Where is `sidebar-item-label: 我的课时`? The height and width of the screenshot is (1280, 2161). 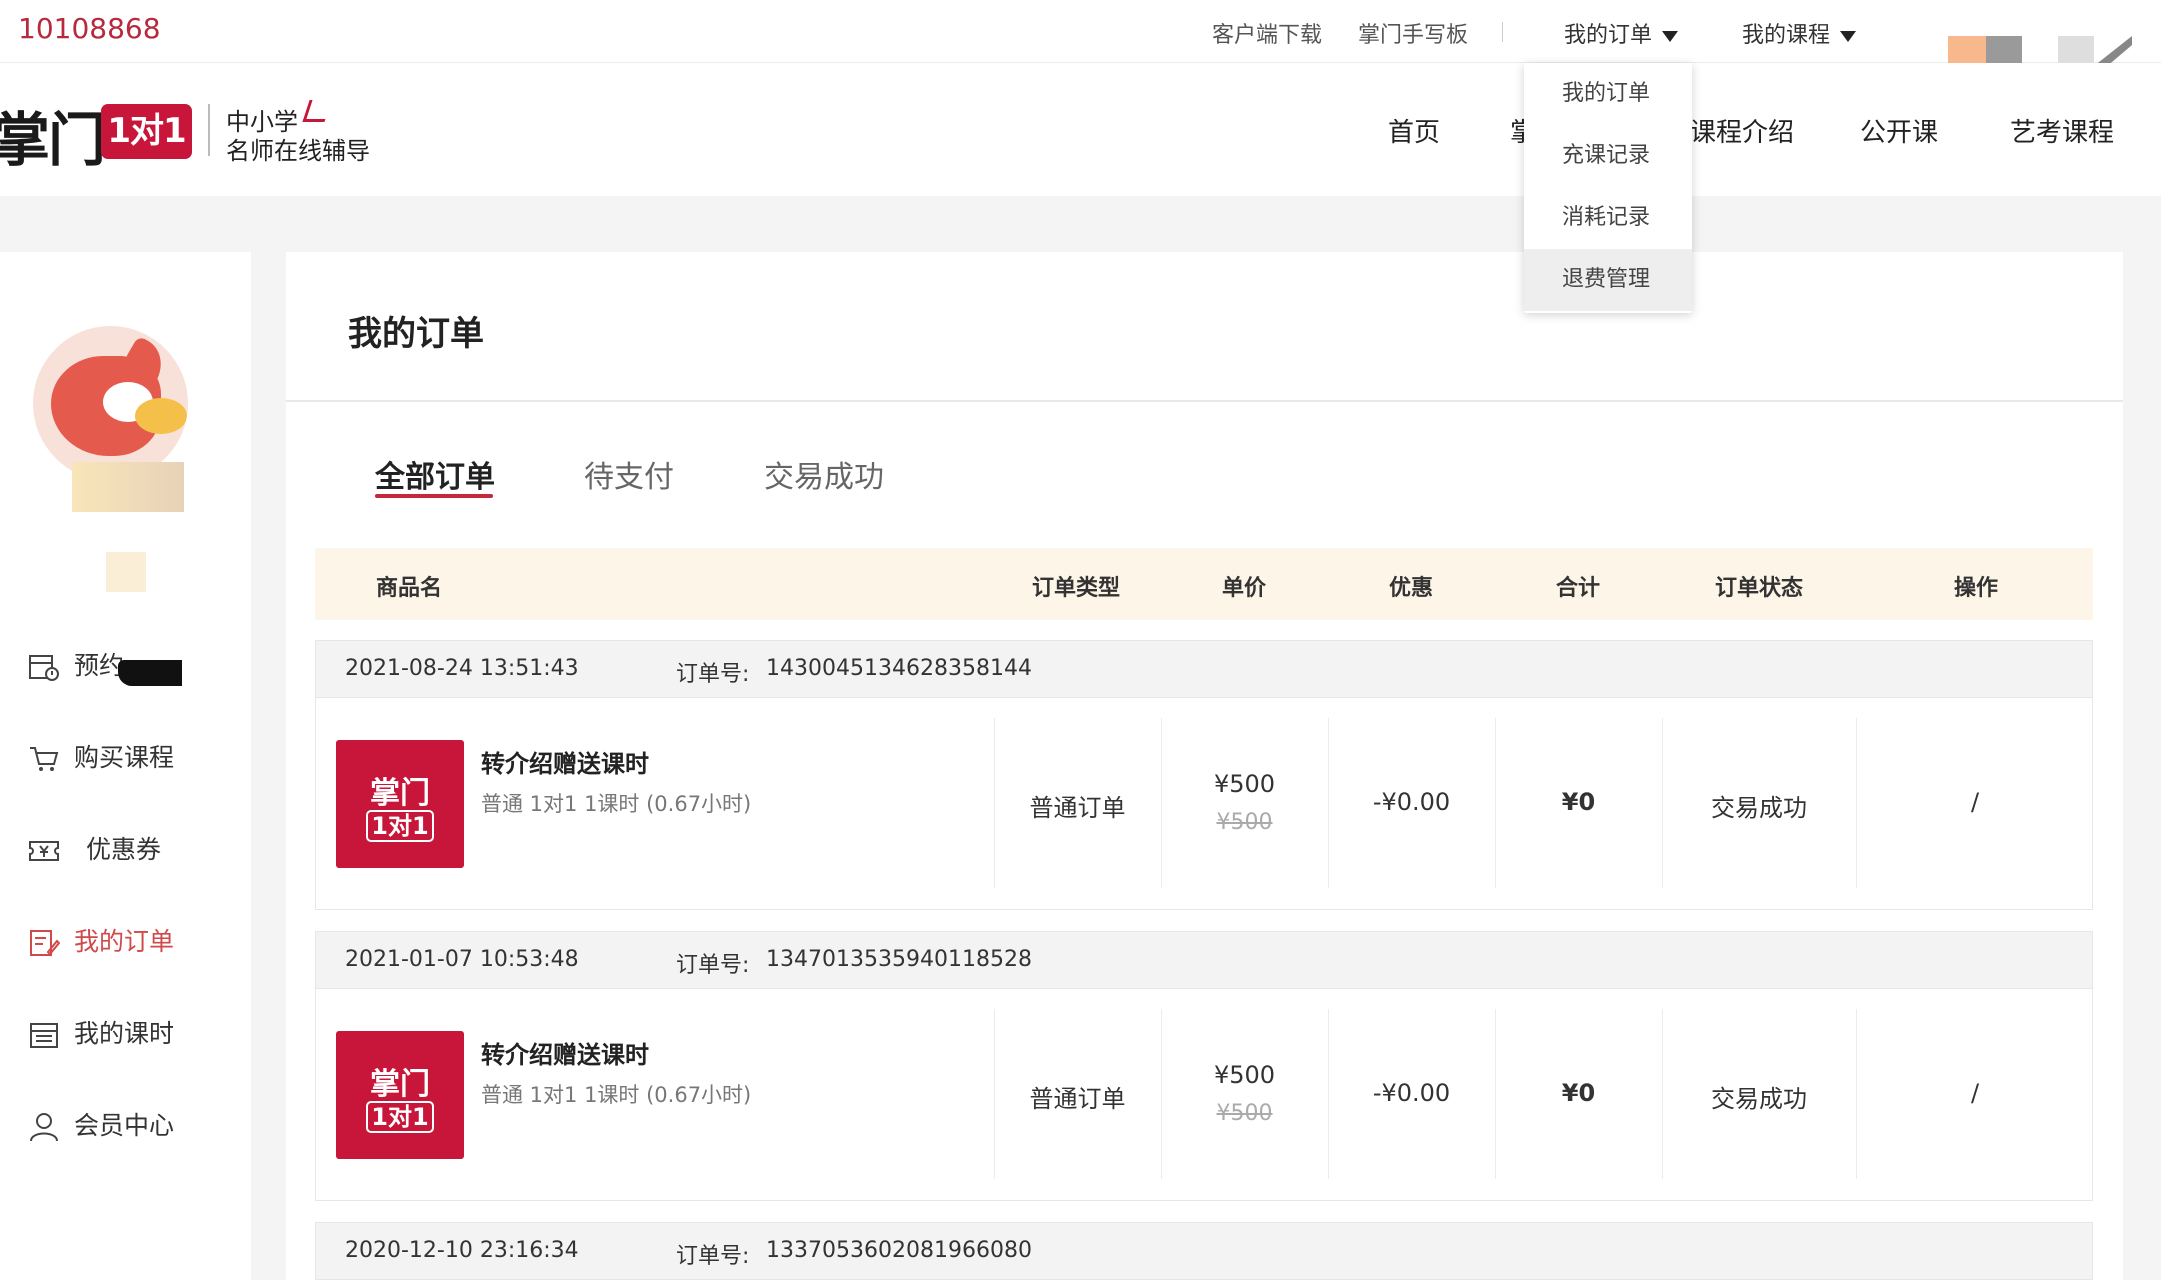 sidebar-item-label: 我的课时 is located at coordinates (124, 1033).